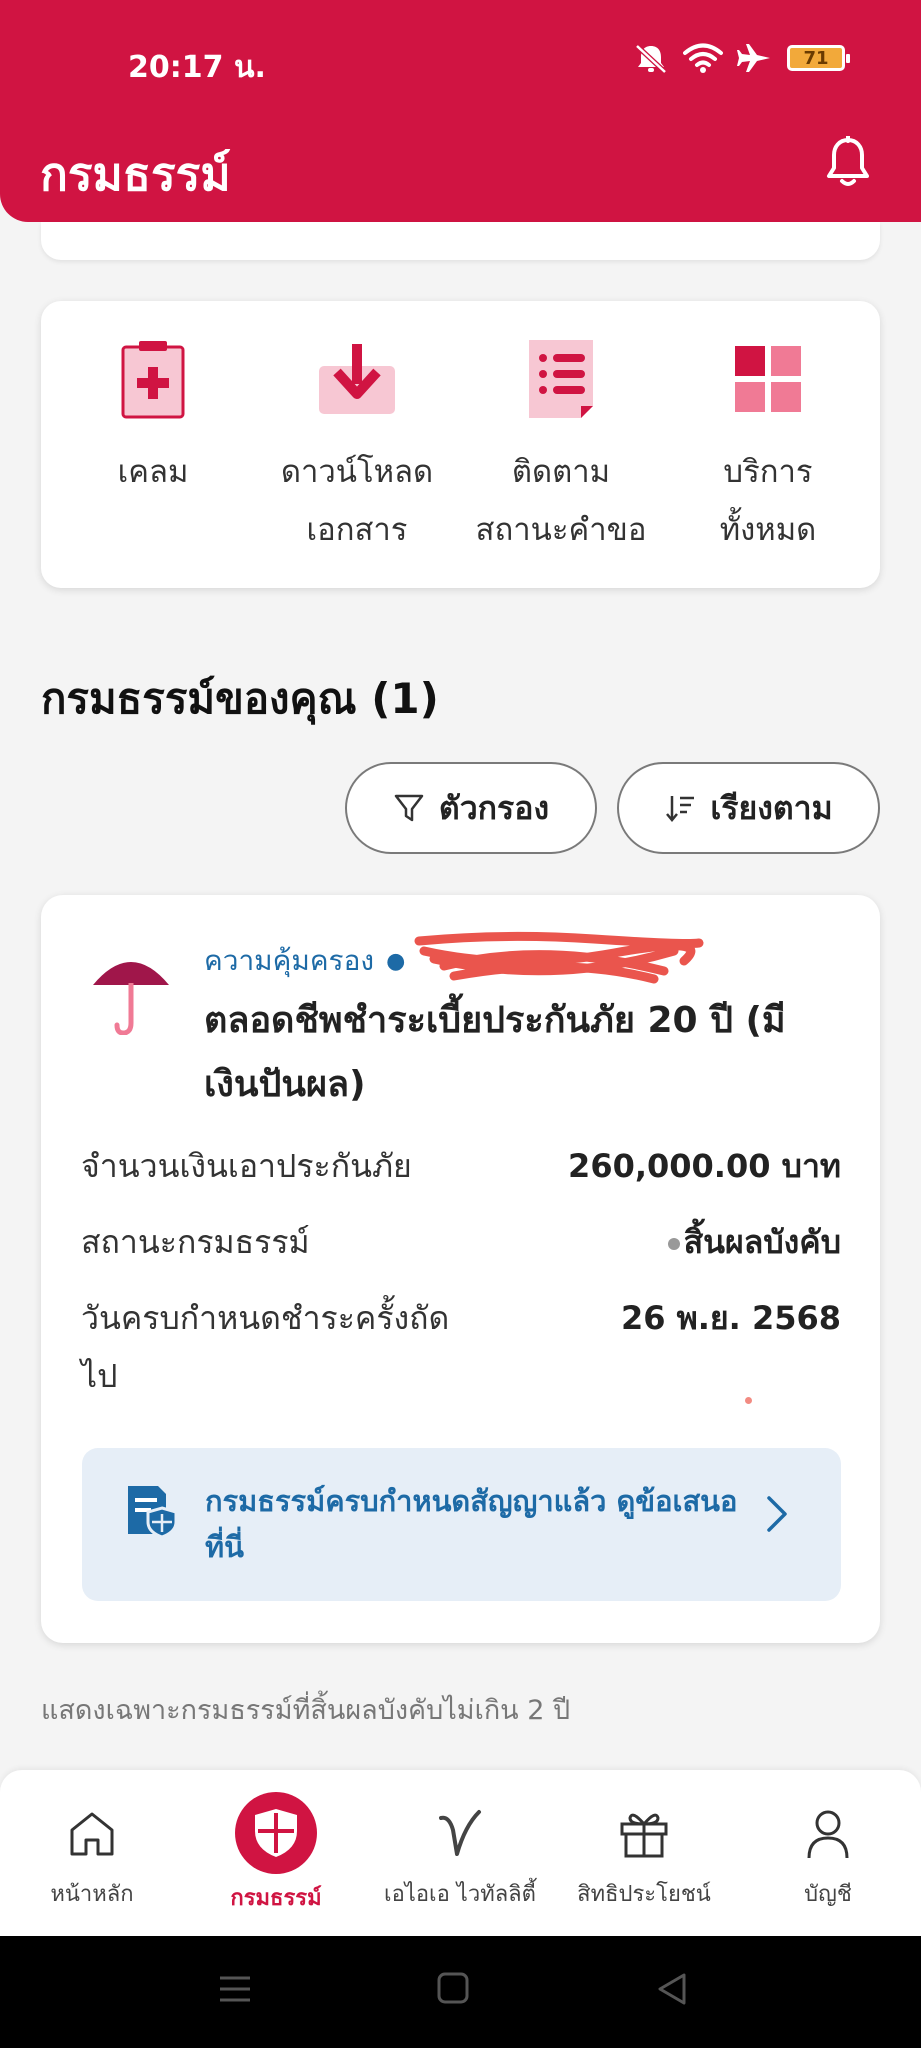  I want to click on row-label: จำนวนเงินเอาประกันภัย, so click(246, 1166).